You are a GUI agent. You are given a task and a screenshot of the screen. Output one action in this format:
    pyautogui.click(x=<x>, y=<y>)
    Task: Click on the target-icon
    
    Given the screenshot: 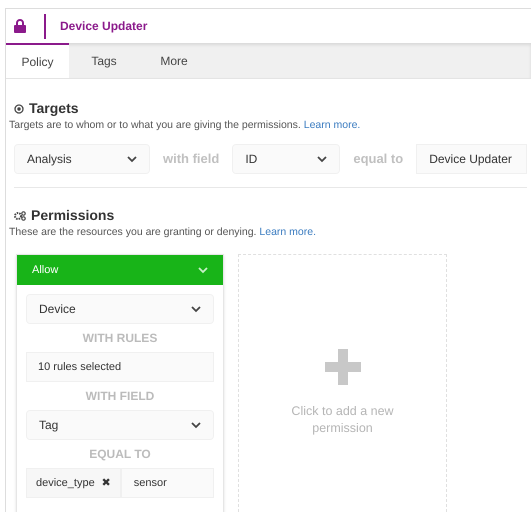 What is the action you would take?
    pyautogui.click(x=19, y=109)
    